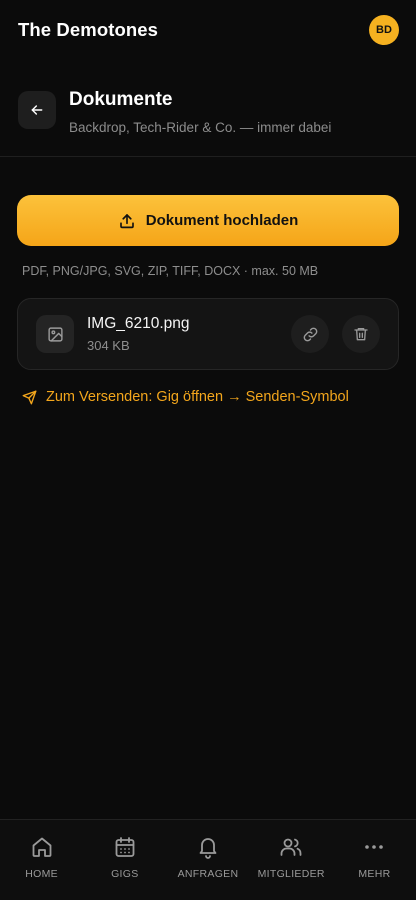 The height and width of the screenshot is (900, 416). I want to click on nav-item-gigs: GIGS, so click(124, 860).